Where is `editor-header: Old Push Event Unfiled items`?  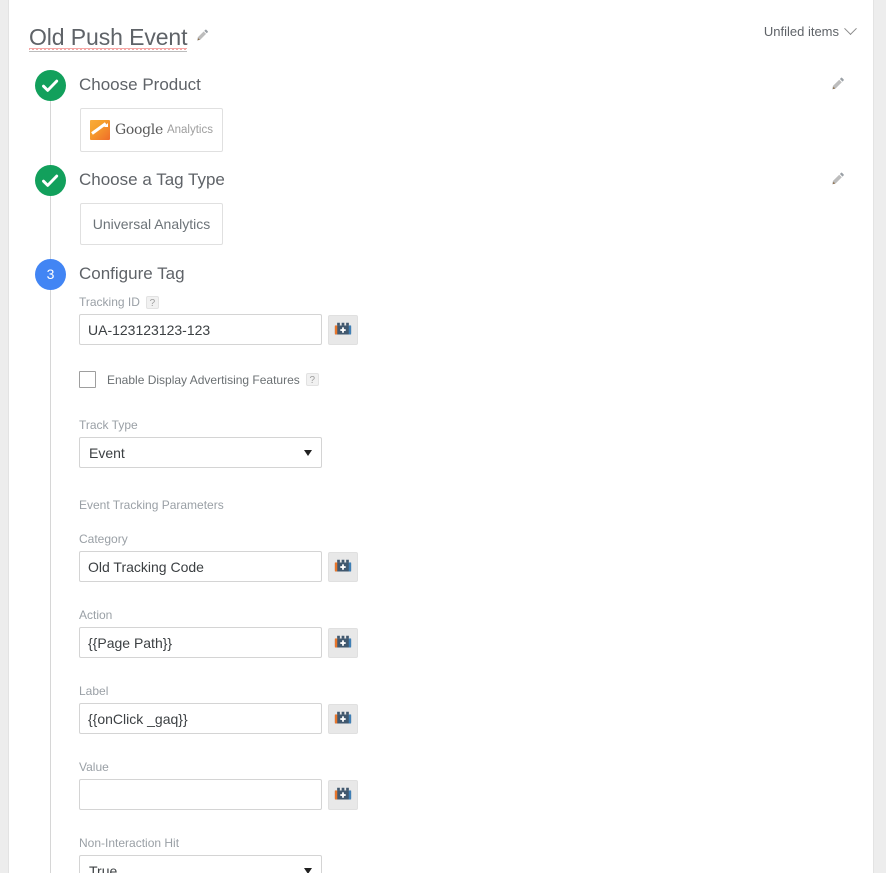 editor-header: Old Push Event Unfiled items is located at coordinates (442, 31).